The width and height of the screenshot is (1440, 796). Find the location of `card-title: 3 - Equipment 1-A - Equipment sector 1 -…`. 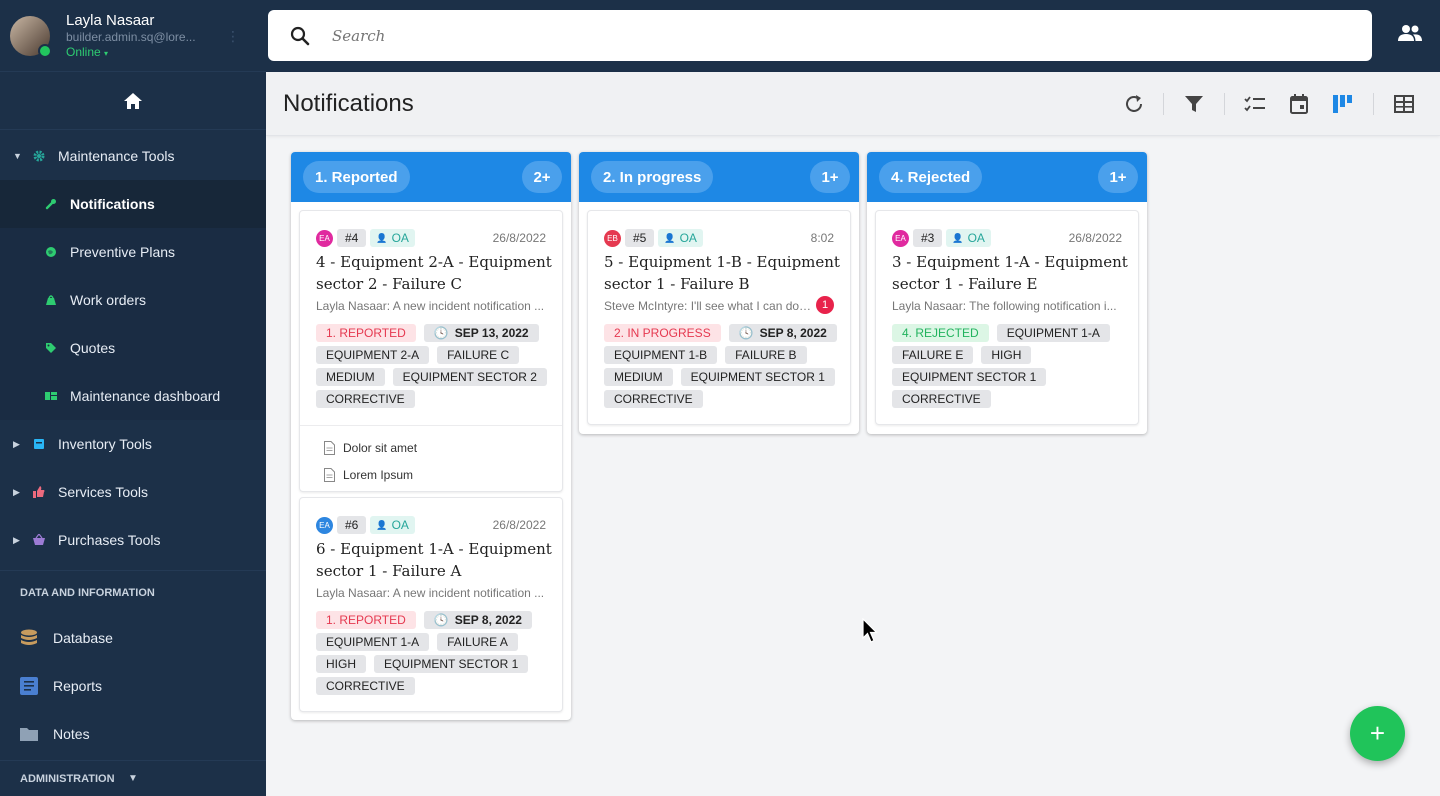

card-title: 3 - Equipment 1-A - Equipment sector 1 -… is located at coordinates (1010, 273).